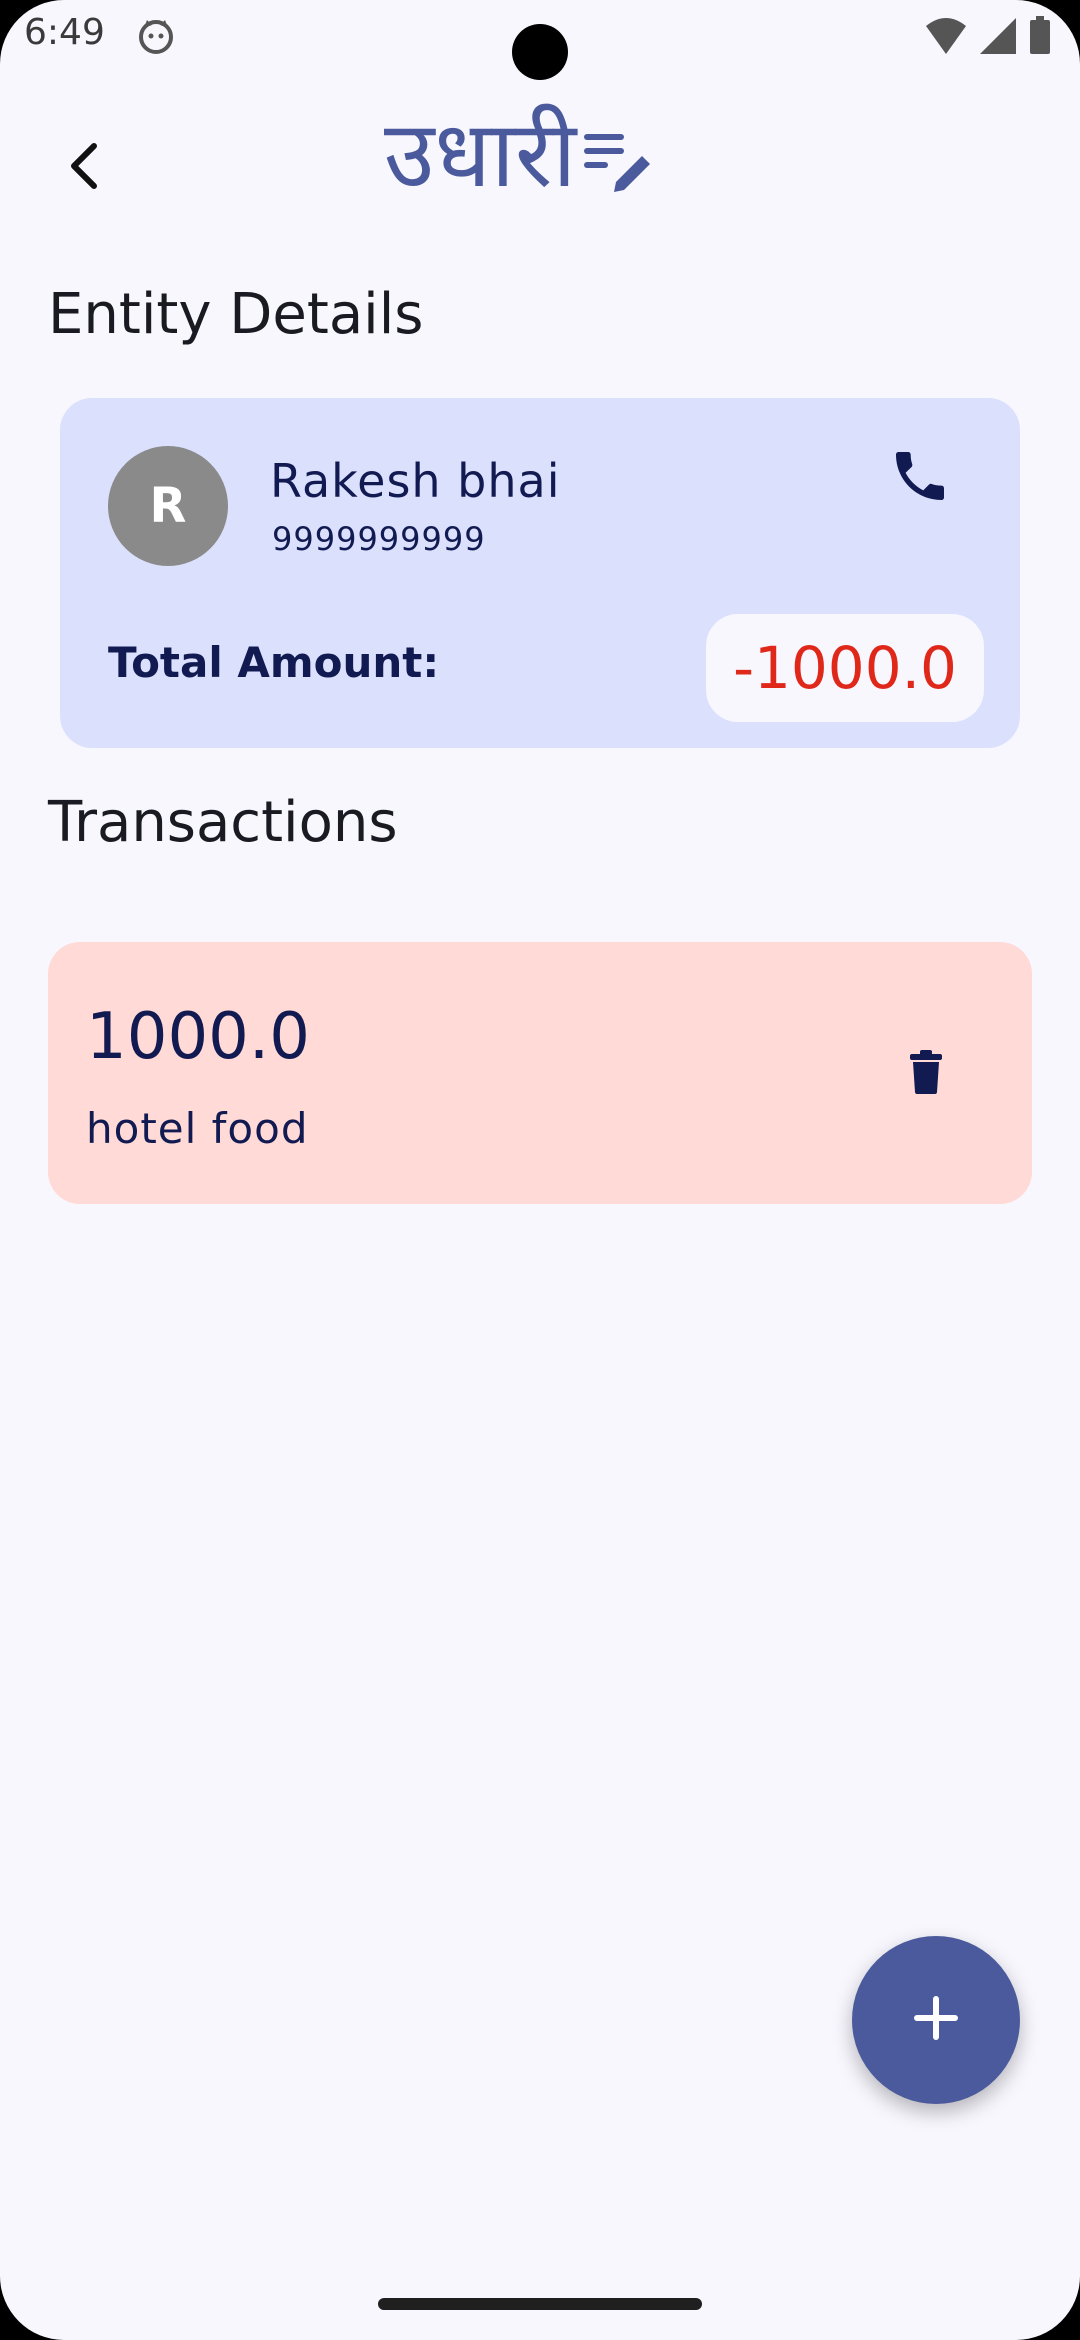 The width and height of the screenshot is (1080, 2340). What do you see at coordinates (946, 36) in the screenshot?
I see `wifi-icon` at bounding box center [946, 36].